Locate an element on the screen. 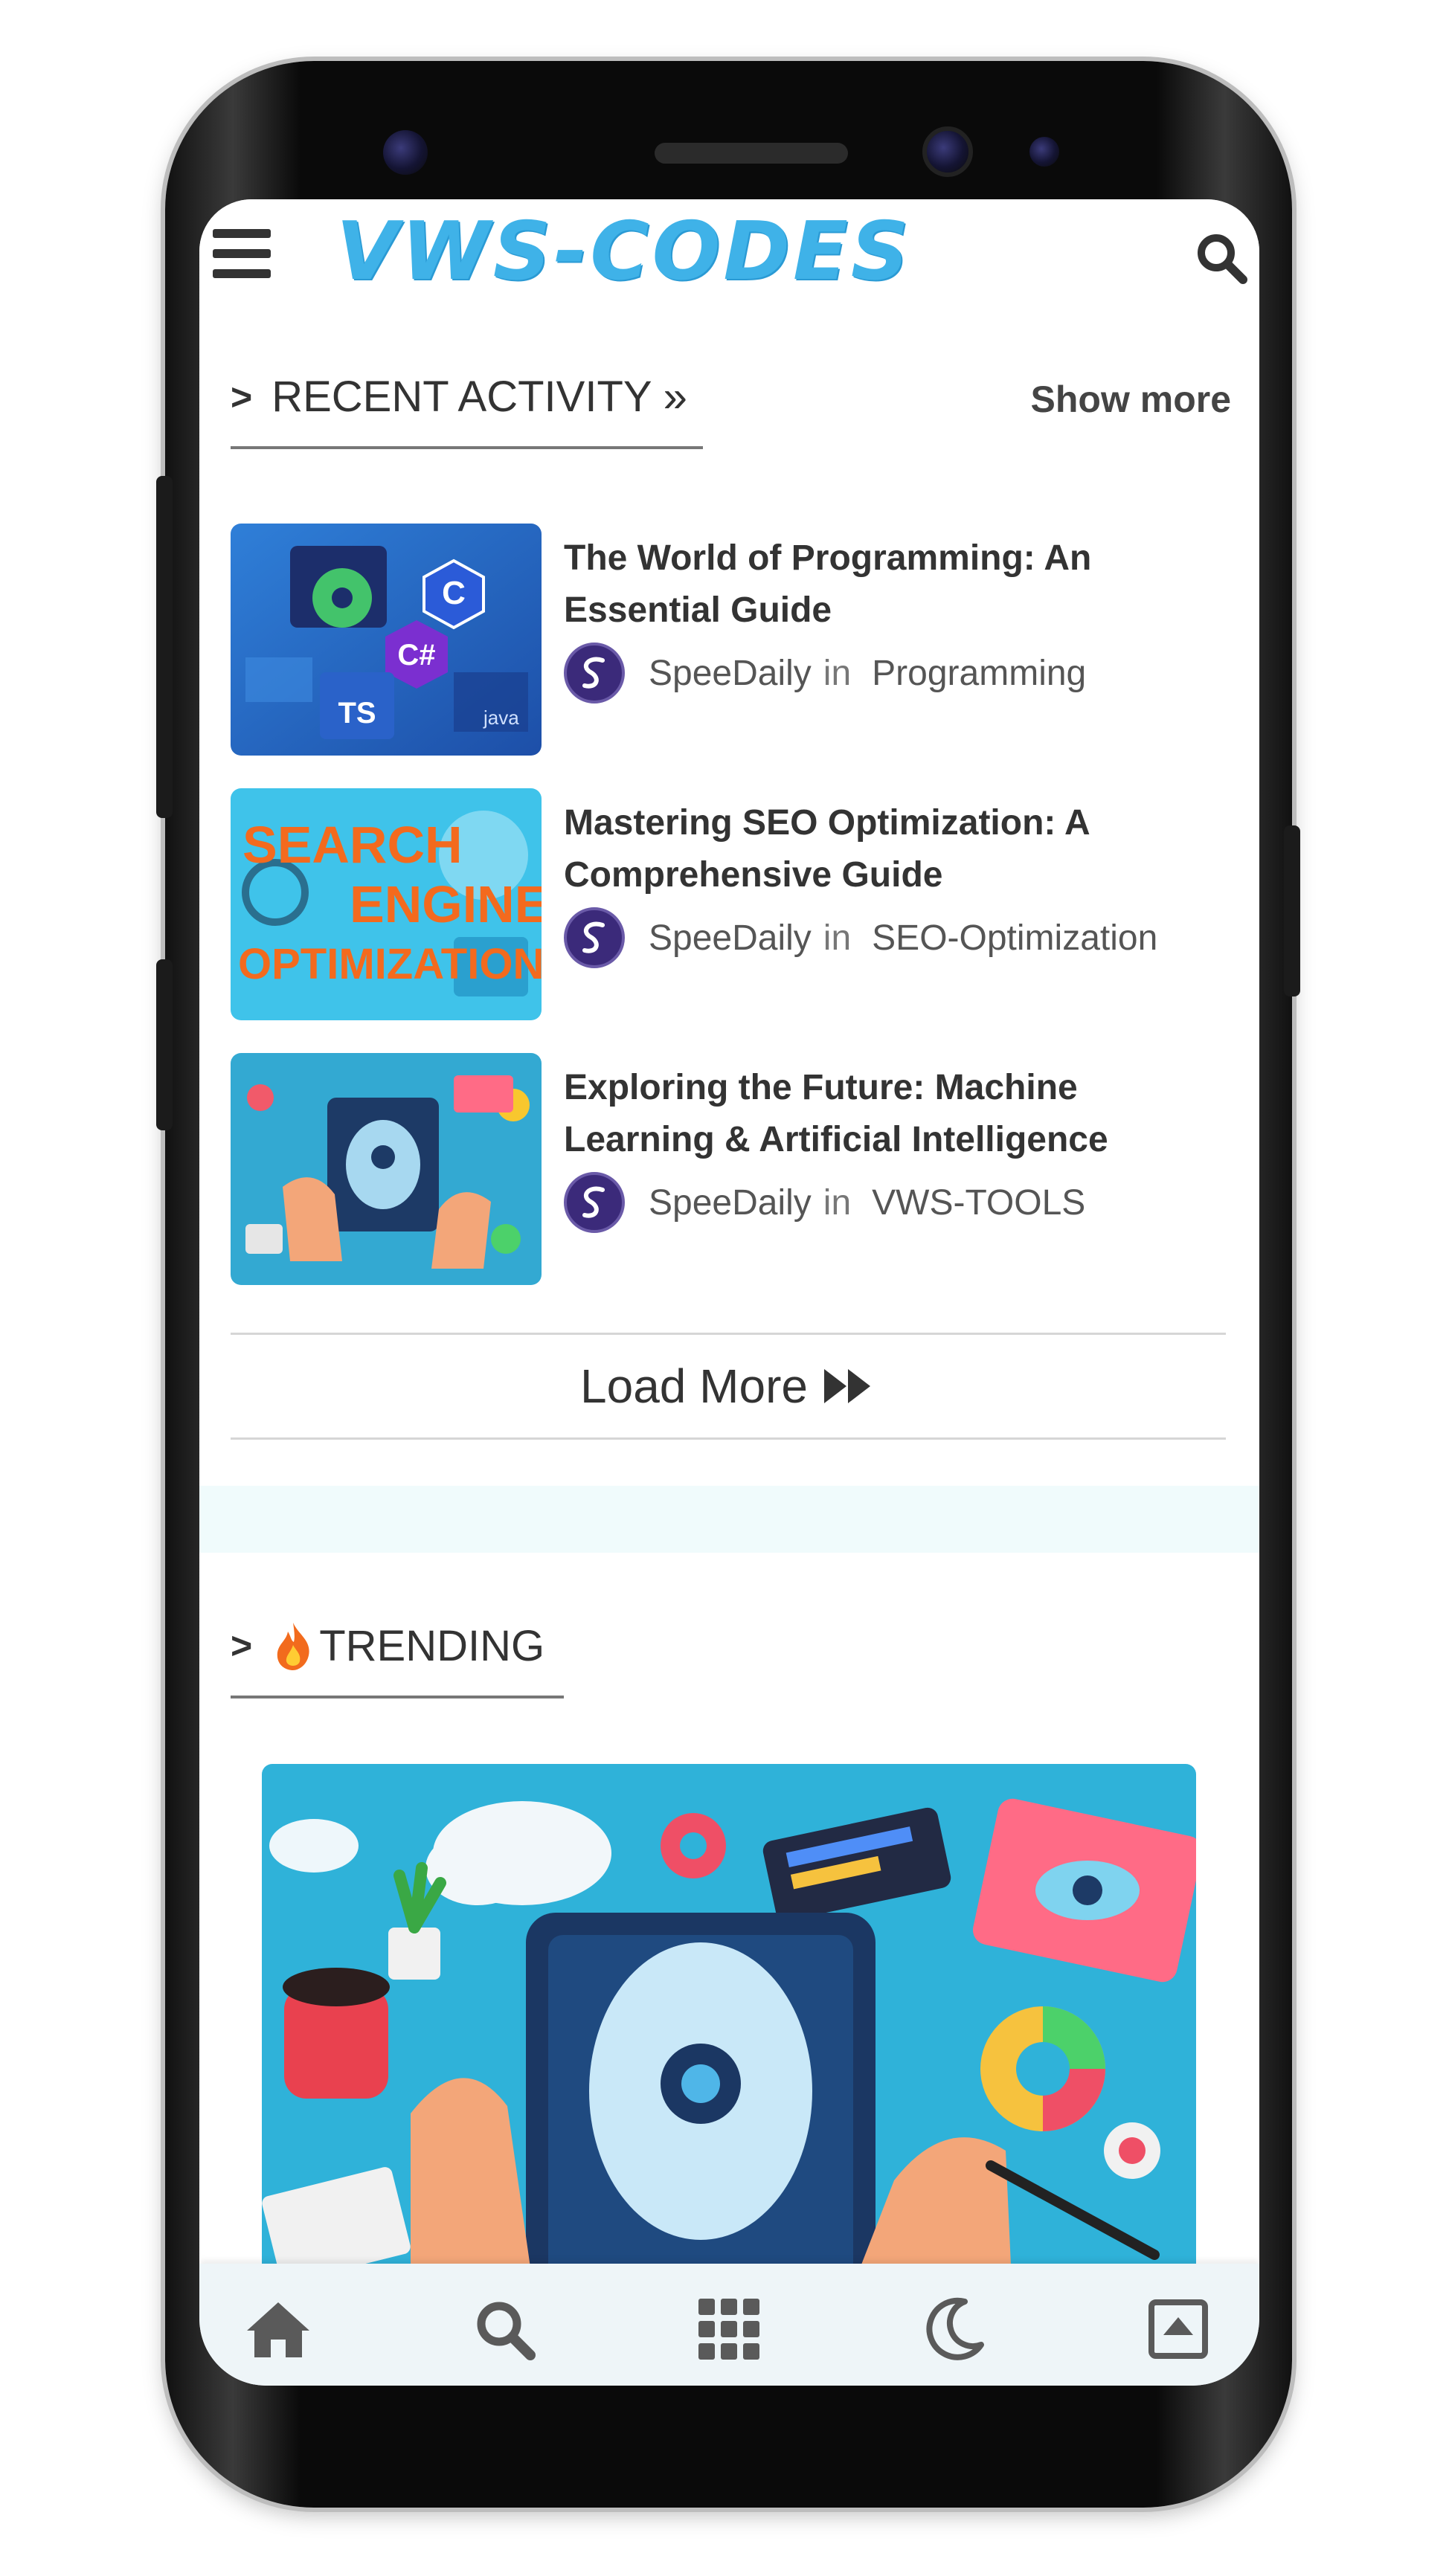 The height and width of the screenshot is (2576, 1449). moon-icon is located at coordinates (953, 2329).